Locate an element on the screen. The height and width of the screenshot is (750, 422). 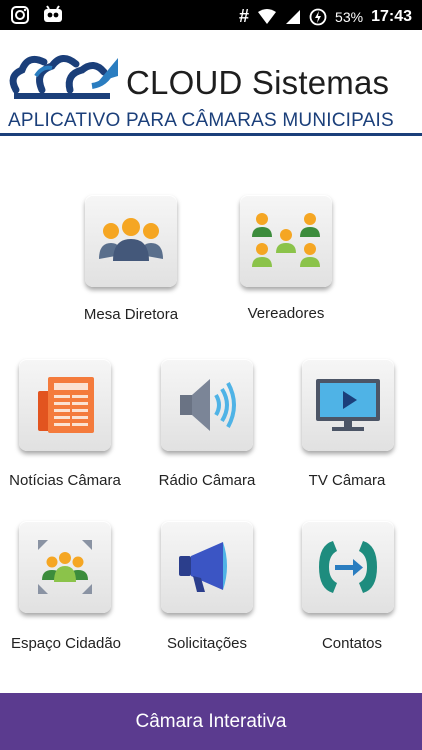
contatos-button is located at coordinates (348, 567).